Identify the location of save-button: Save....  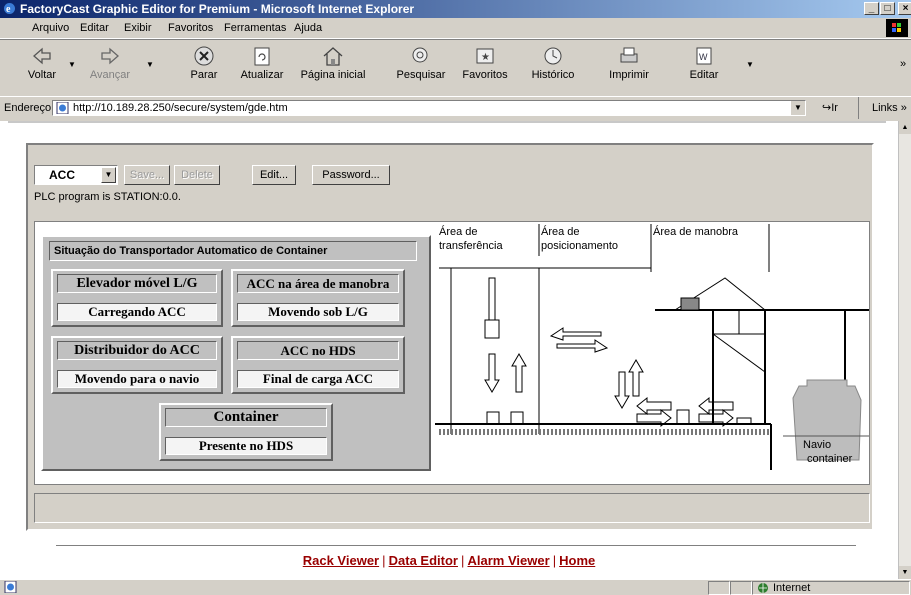
(147, 175).